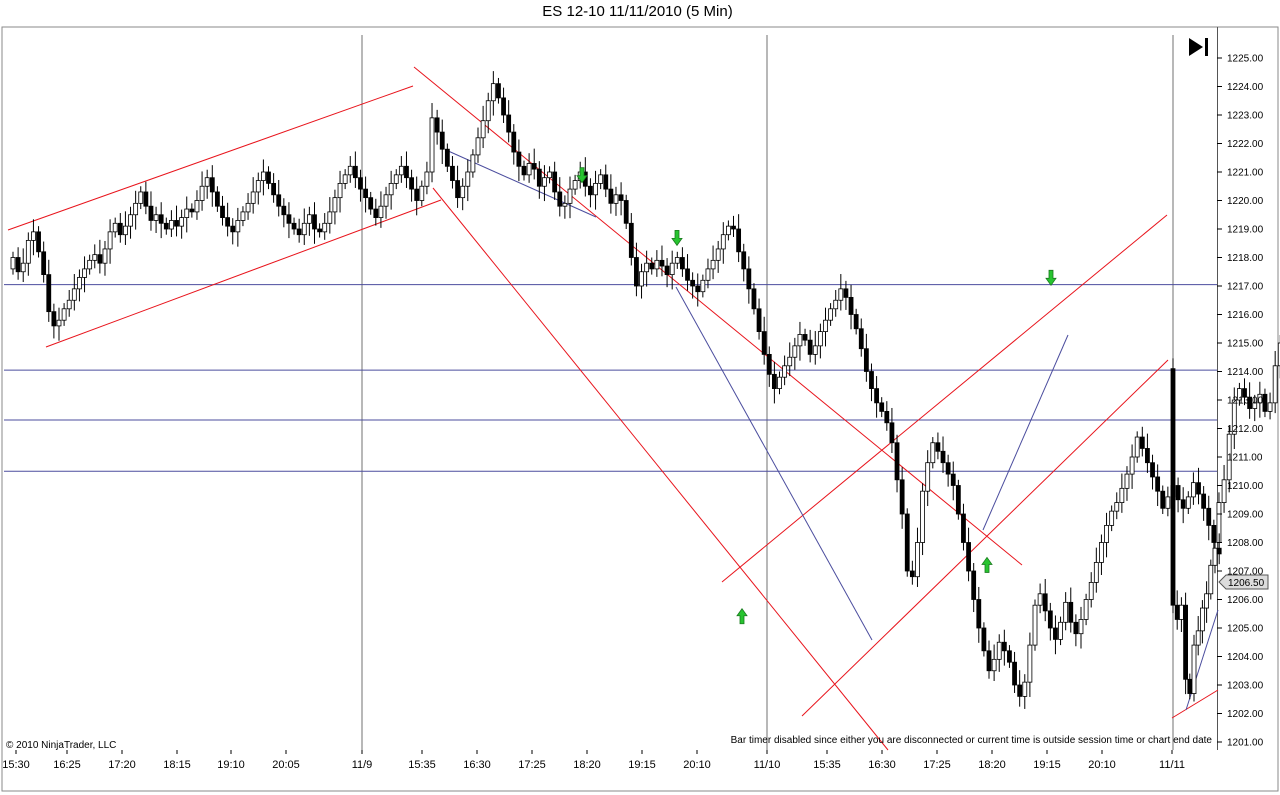 The width and height of the screenshot is (1280, 795). I want to click on x-tick-label: 11/9, so click(362, 765).